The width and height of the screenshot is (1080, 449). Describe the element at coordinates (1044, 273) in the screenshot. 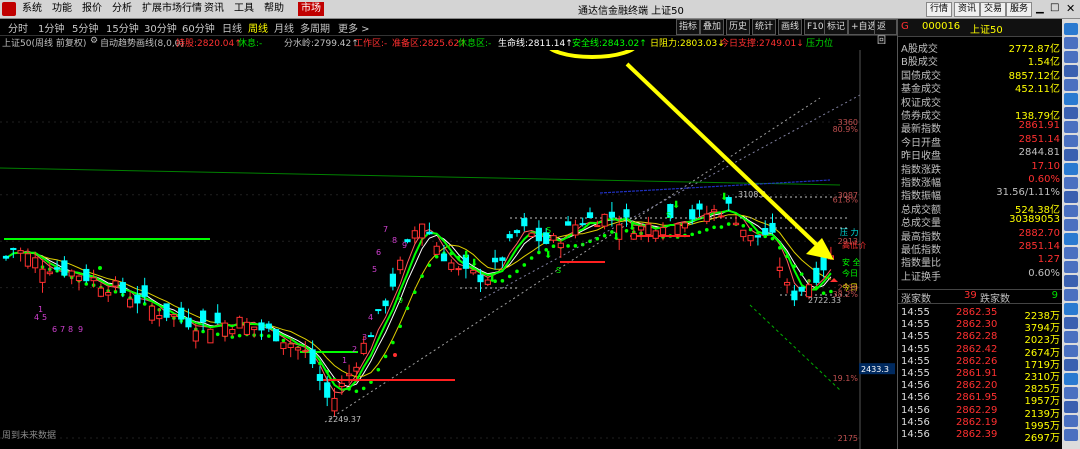

I see `quote-row-value: 0.60%` at that location.